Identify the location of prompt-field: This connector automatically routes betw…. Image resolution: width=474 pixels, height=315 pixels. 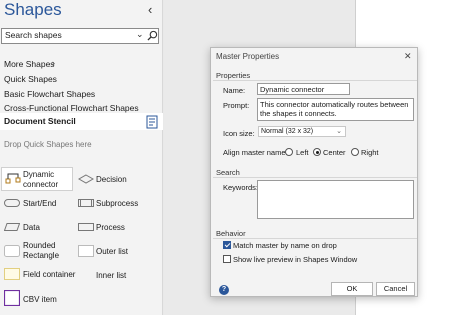
(335, 109).